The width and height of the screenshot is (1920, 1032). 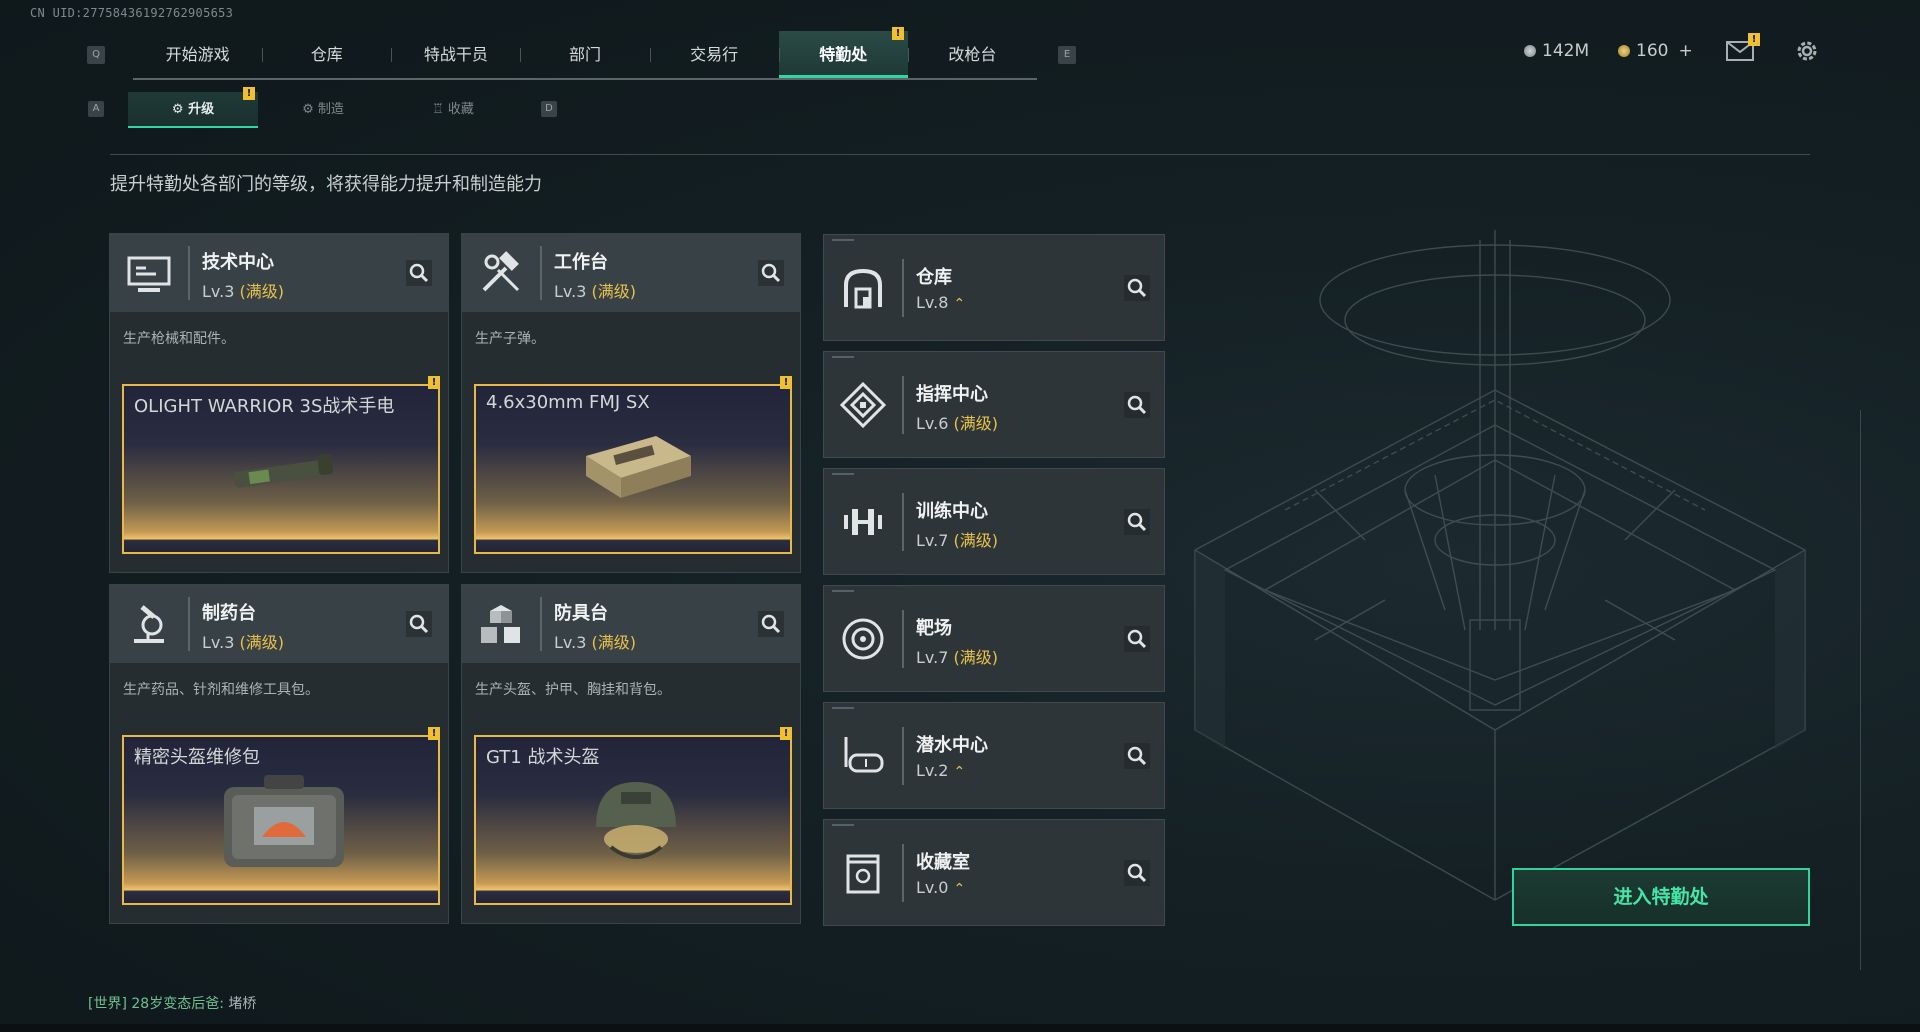 What do you see at coordinates (636, 820) in the screenshot?
I see `helmet-image` at bounding box center [636, 820].